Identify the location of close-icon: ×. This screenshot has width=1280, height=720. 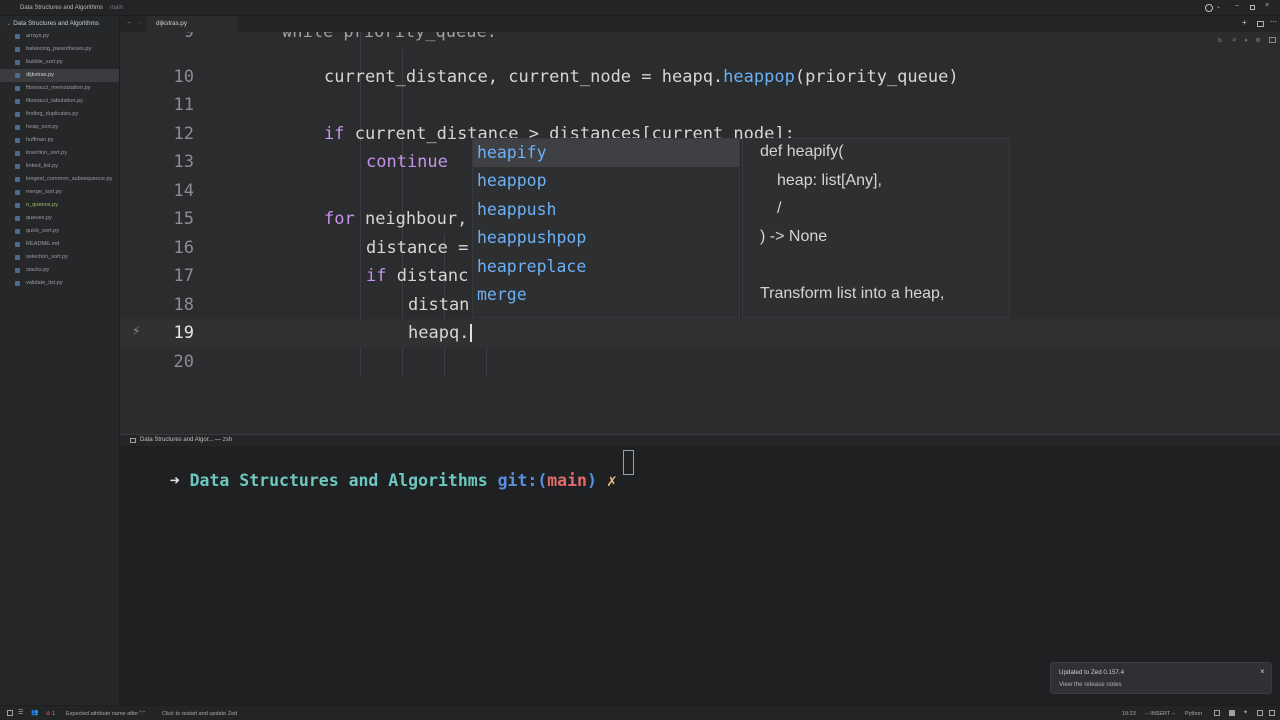
(1262, 671).